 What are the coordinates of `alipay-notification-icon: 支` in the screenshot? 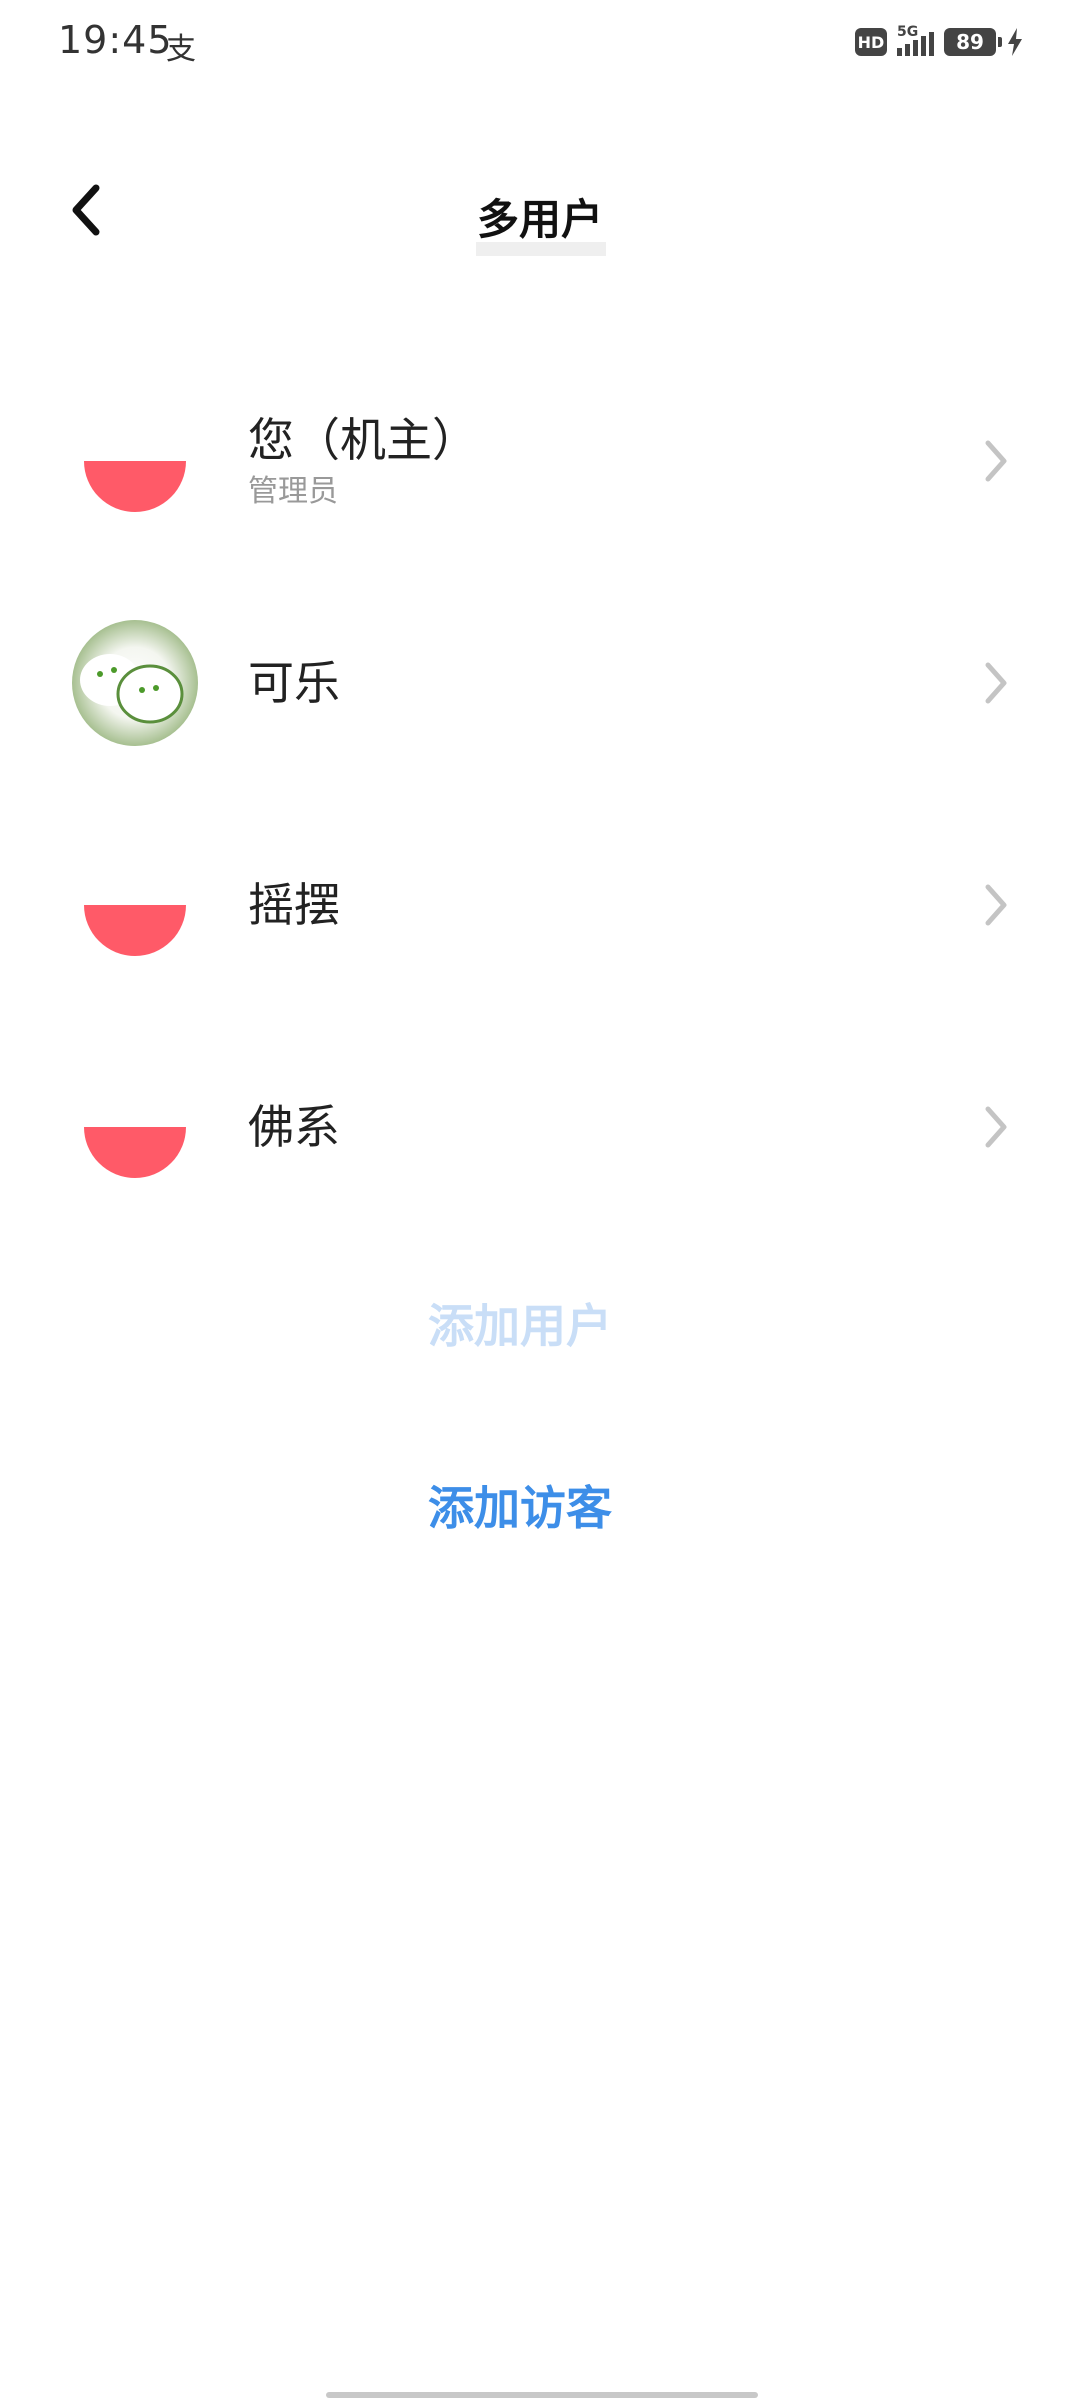 It's located at (181, 49).